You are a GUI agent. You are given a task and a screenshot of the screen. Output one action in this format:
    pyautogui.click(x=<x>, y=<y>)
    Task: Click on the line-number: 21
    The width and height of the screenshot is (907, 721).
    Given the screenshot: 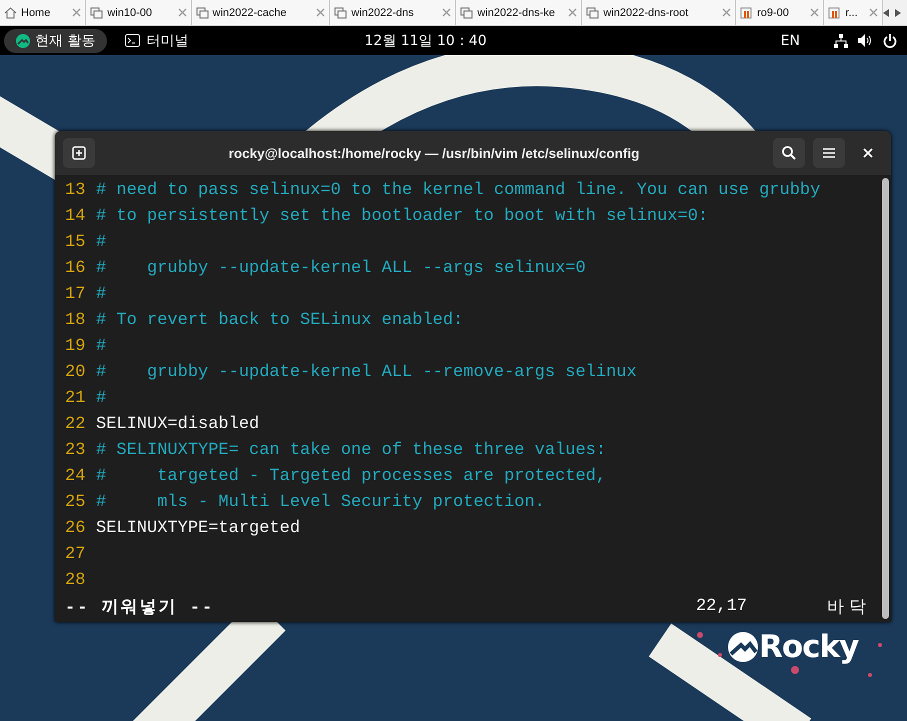 What is the action you would take?
    pyautogui.click(x=75, y=398)
    